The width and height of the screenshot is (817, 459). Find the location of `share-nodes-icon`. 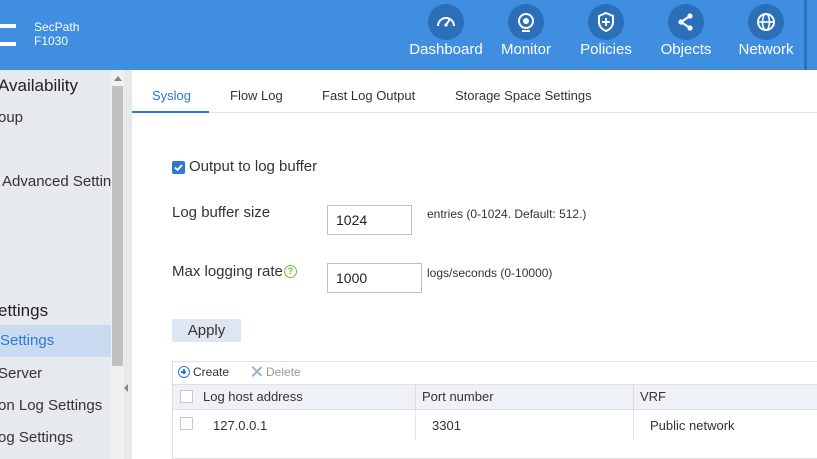

share-nodes-icon is located at coordinates (686, 22).